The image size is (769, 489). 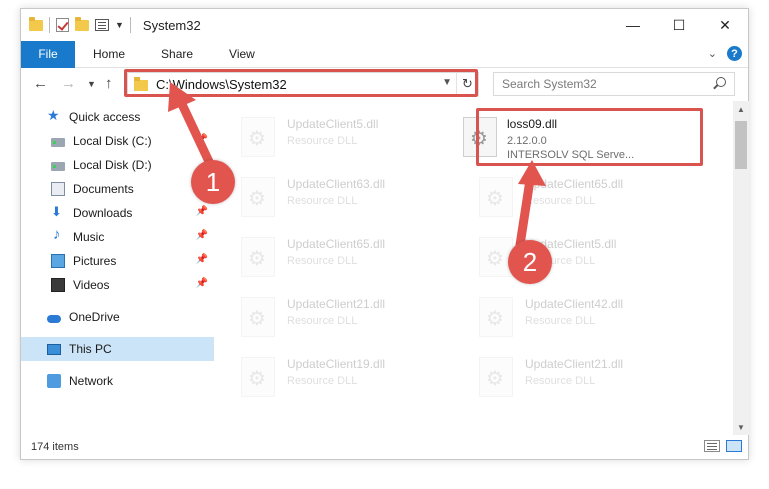 I want to click on pictures-icon, so click(x=58, y=261).